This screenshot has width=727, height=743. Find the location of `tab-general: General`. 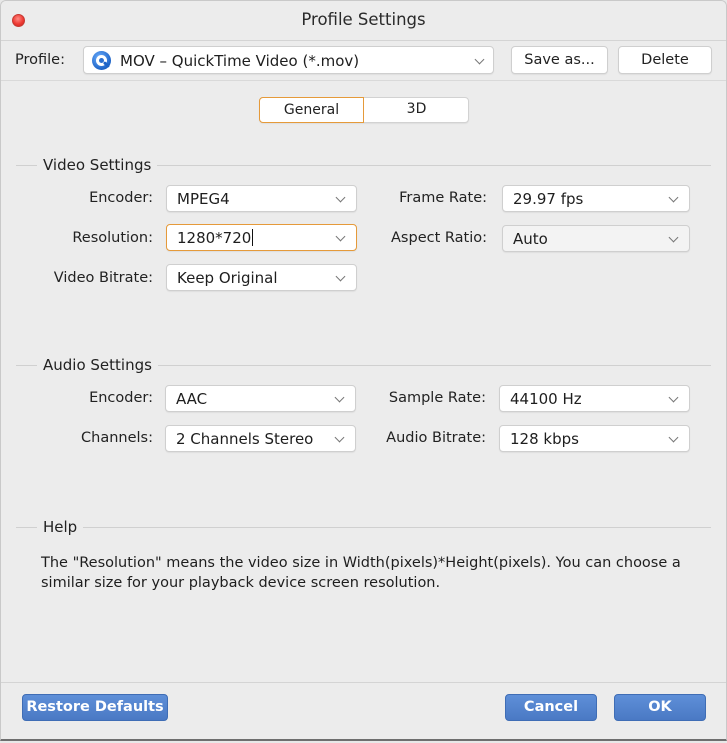

tab-general: General is located at coordinates (311, 110).